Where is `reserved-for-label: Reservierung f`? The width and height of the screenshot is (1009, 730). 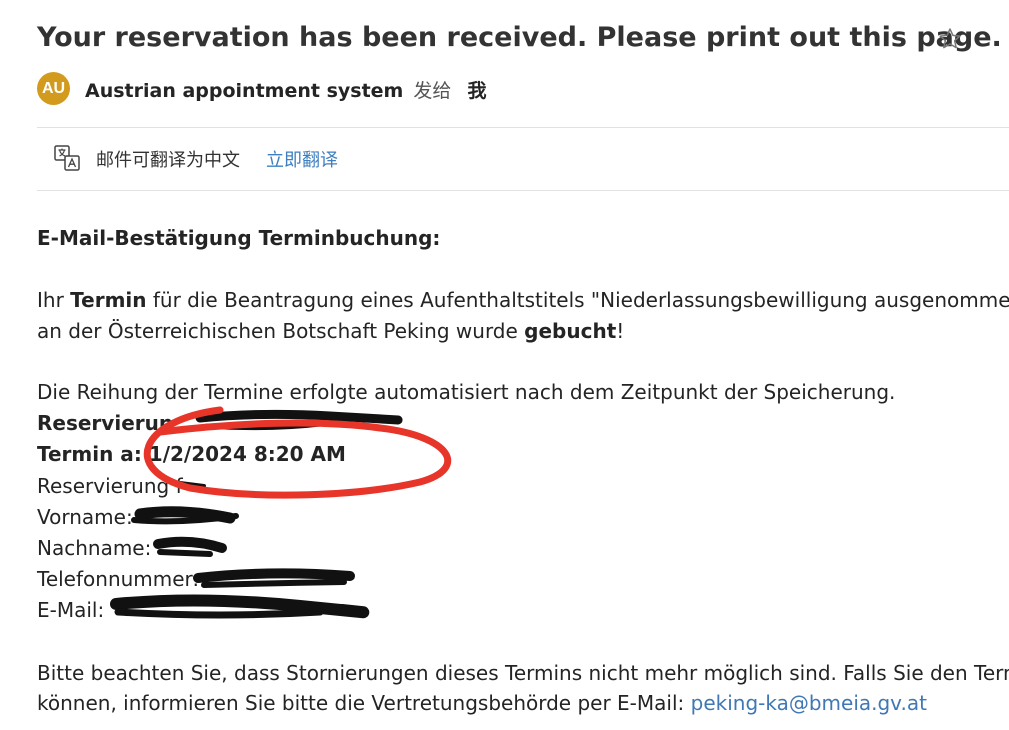
reserved-for-label: Reservierung f is located at coordinates (110, 486).